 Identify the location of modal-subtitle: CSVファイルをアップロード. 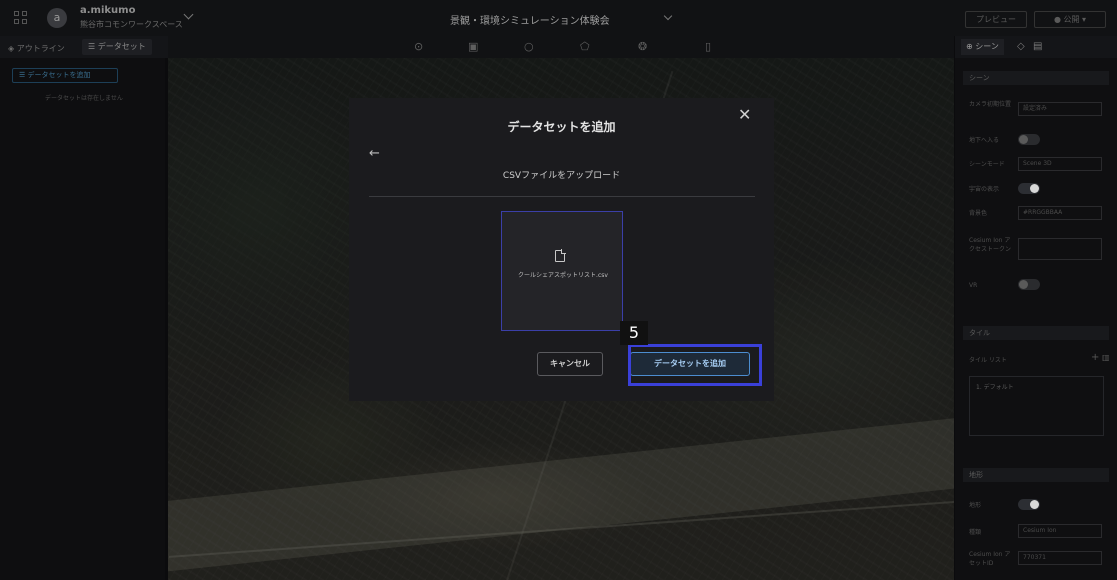
(561, 176).